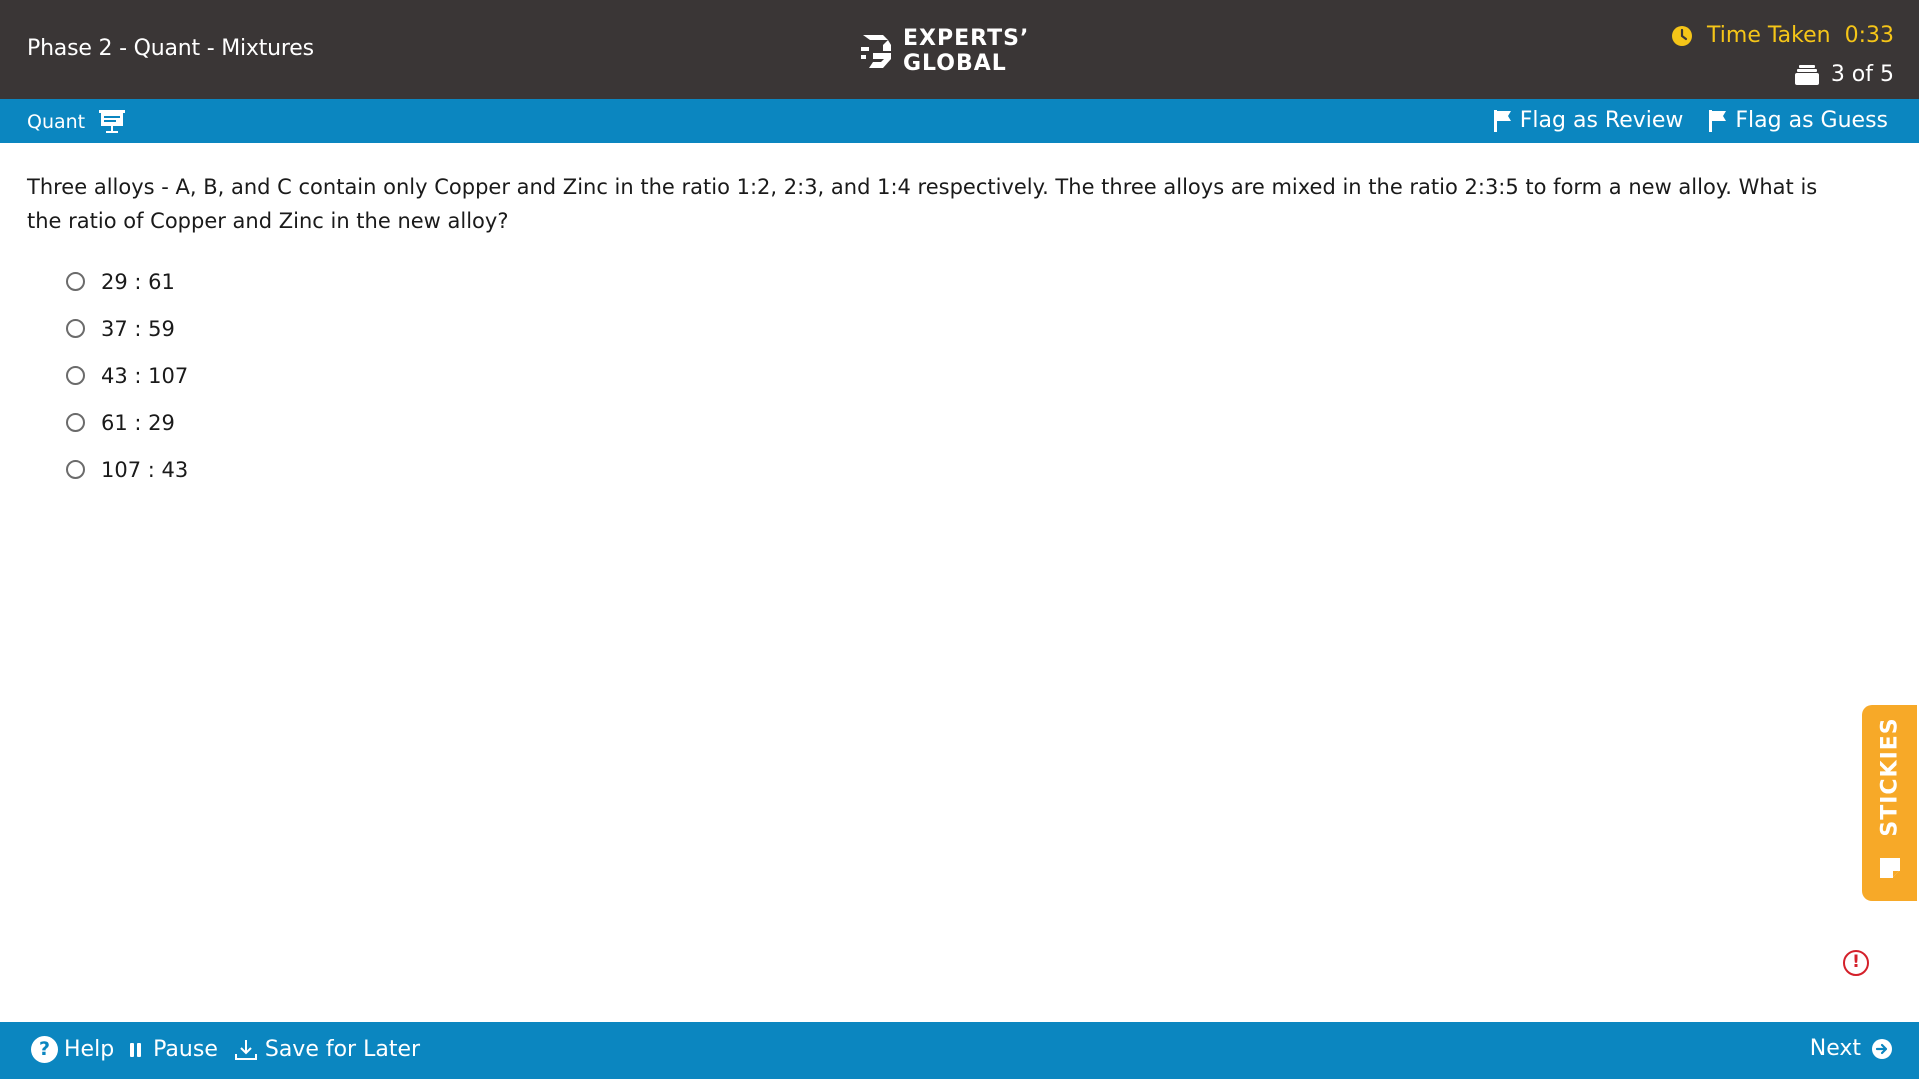  I want to click on bottom-toolbar: ? Help Pause Save for Later Next, so click(959, 1050).